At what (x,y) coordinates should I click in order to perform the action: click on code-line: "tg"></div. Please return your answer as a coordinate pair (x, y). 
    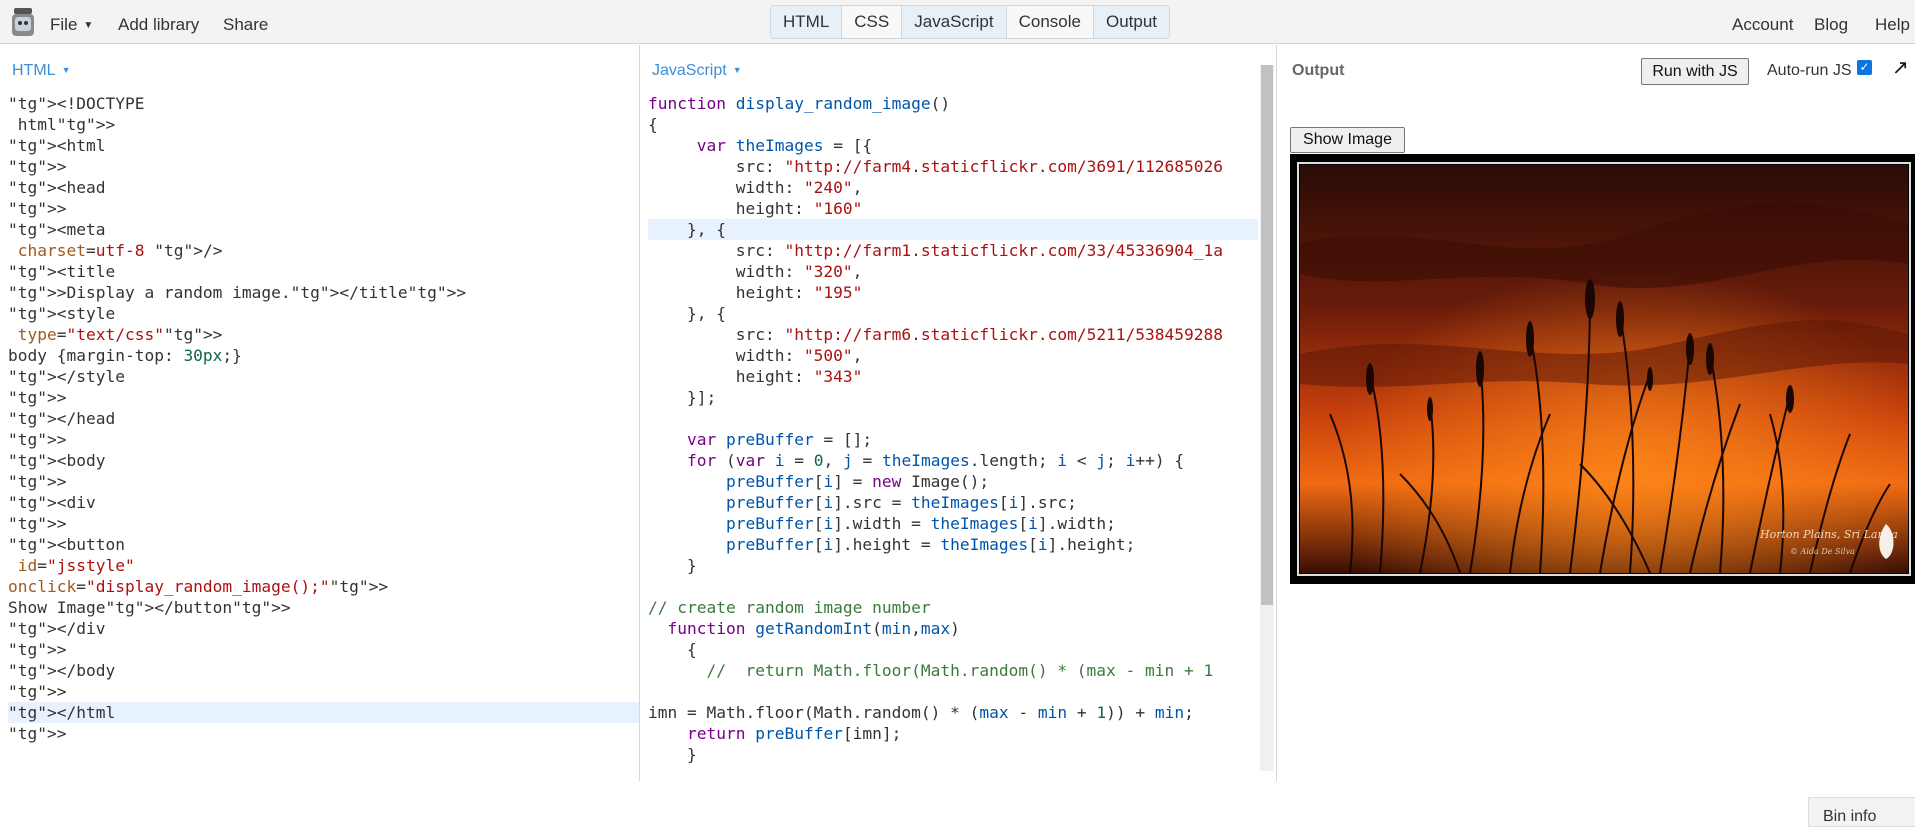
    Looking at the image, I should click on (57, 628).